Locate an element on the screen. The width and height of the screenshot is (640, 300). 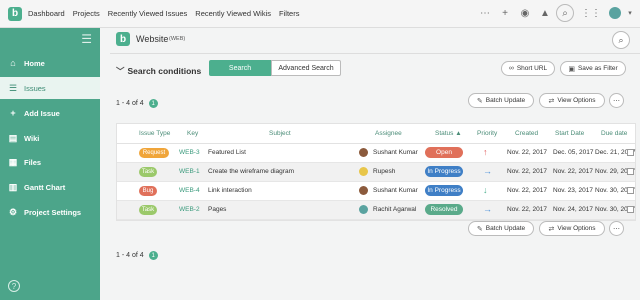
settings-icon: ⇄ is located at coordinates (551, 101).